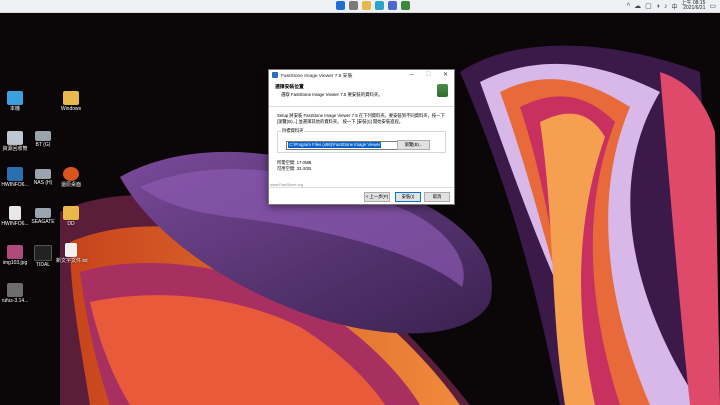 The width and height of the screenshot is (720, 405). What do you see at coordinates (442, 90) in the screenshot?
I see `installer-logo-icon` at bounding box center [442, 90].